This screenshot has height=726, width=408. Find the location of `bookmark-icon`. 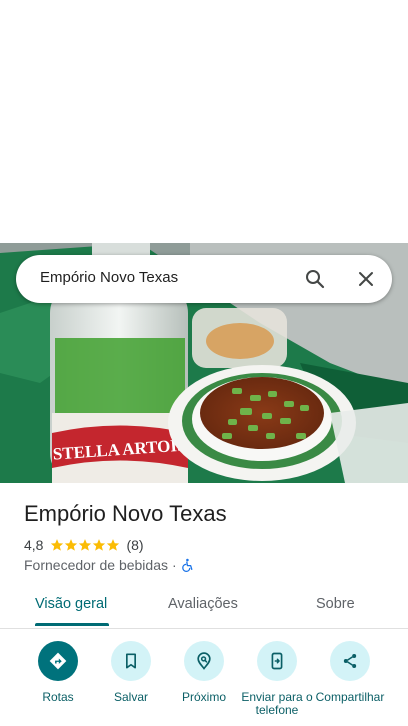

bookmark-icon is located at coordinates (131, 661).